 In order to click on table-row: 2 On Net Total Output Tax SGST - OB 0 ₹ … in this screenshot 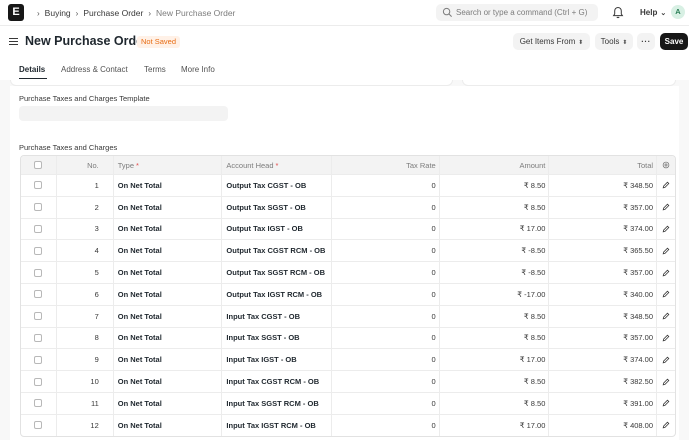, I will do `click(348, 206)`.